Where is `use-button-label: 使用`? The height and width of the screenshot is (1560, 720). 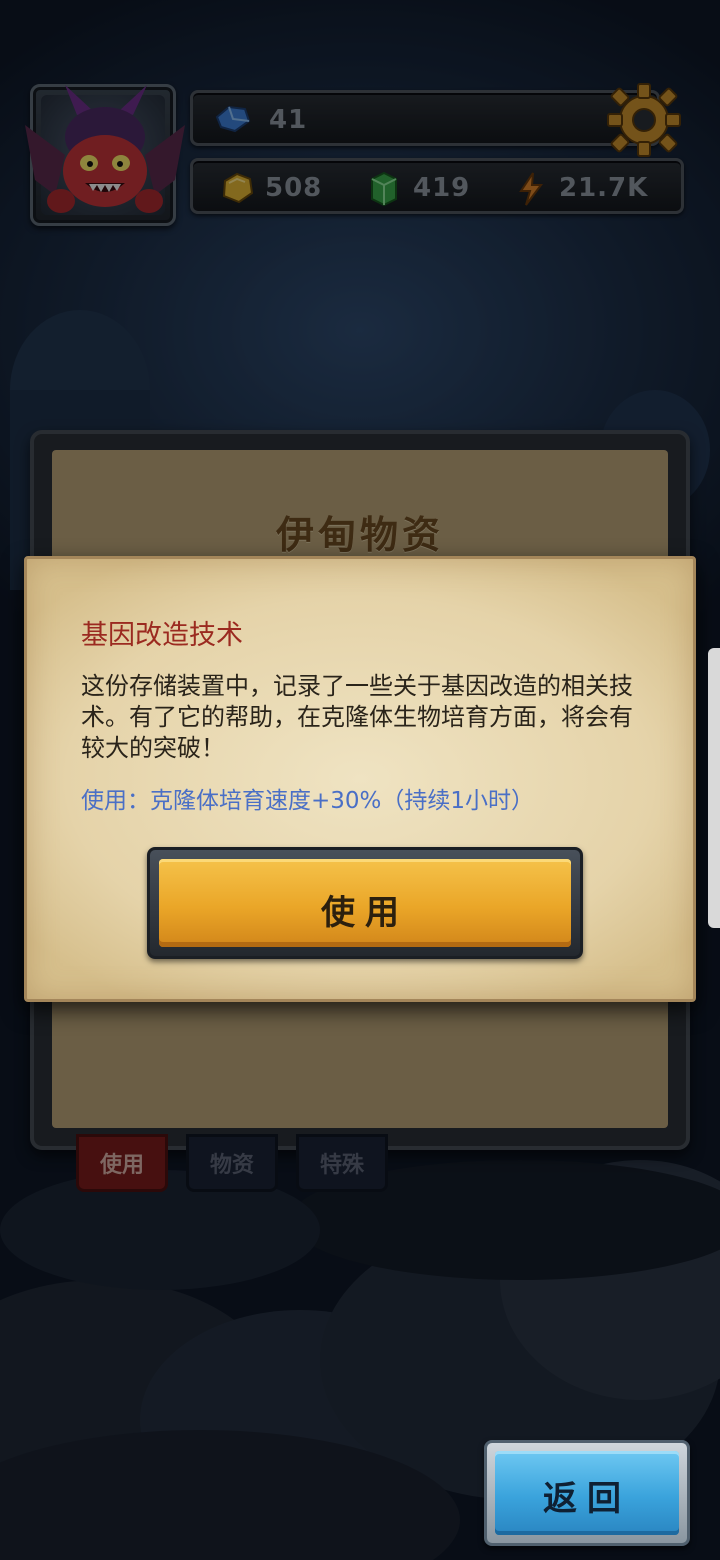 use-button-label: 使用 is located at coordinates (365, 913).